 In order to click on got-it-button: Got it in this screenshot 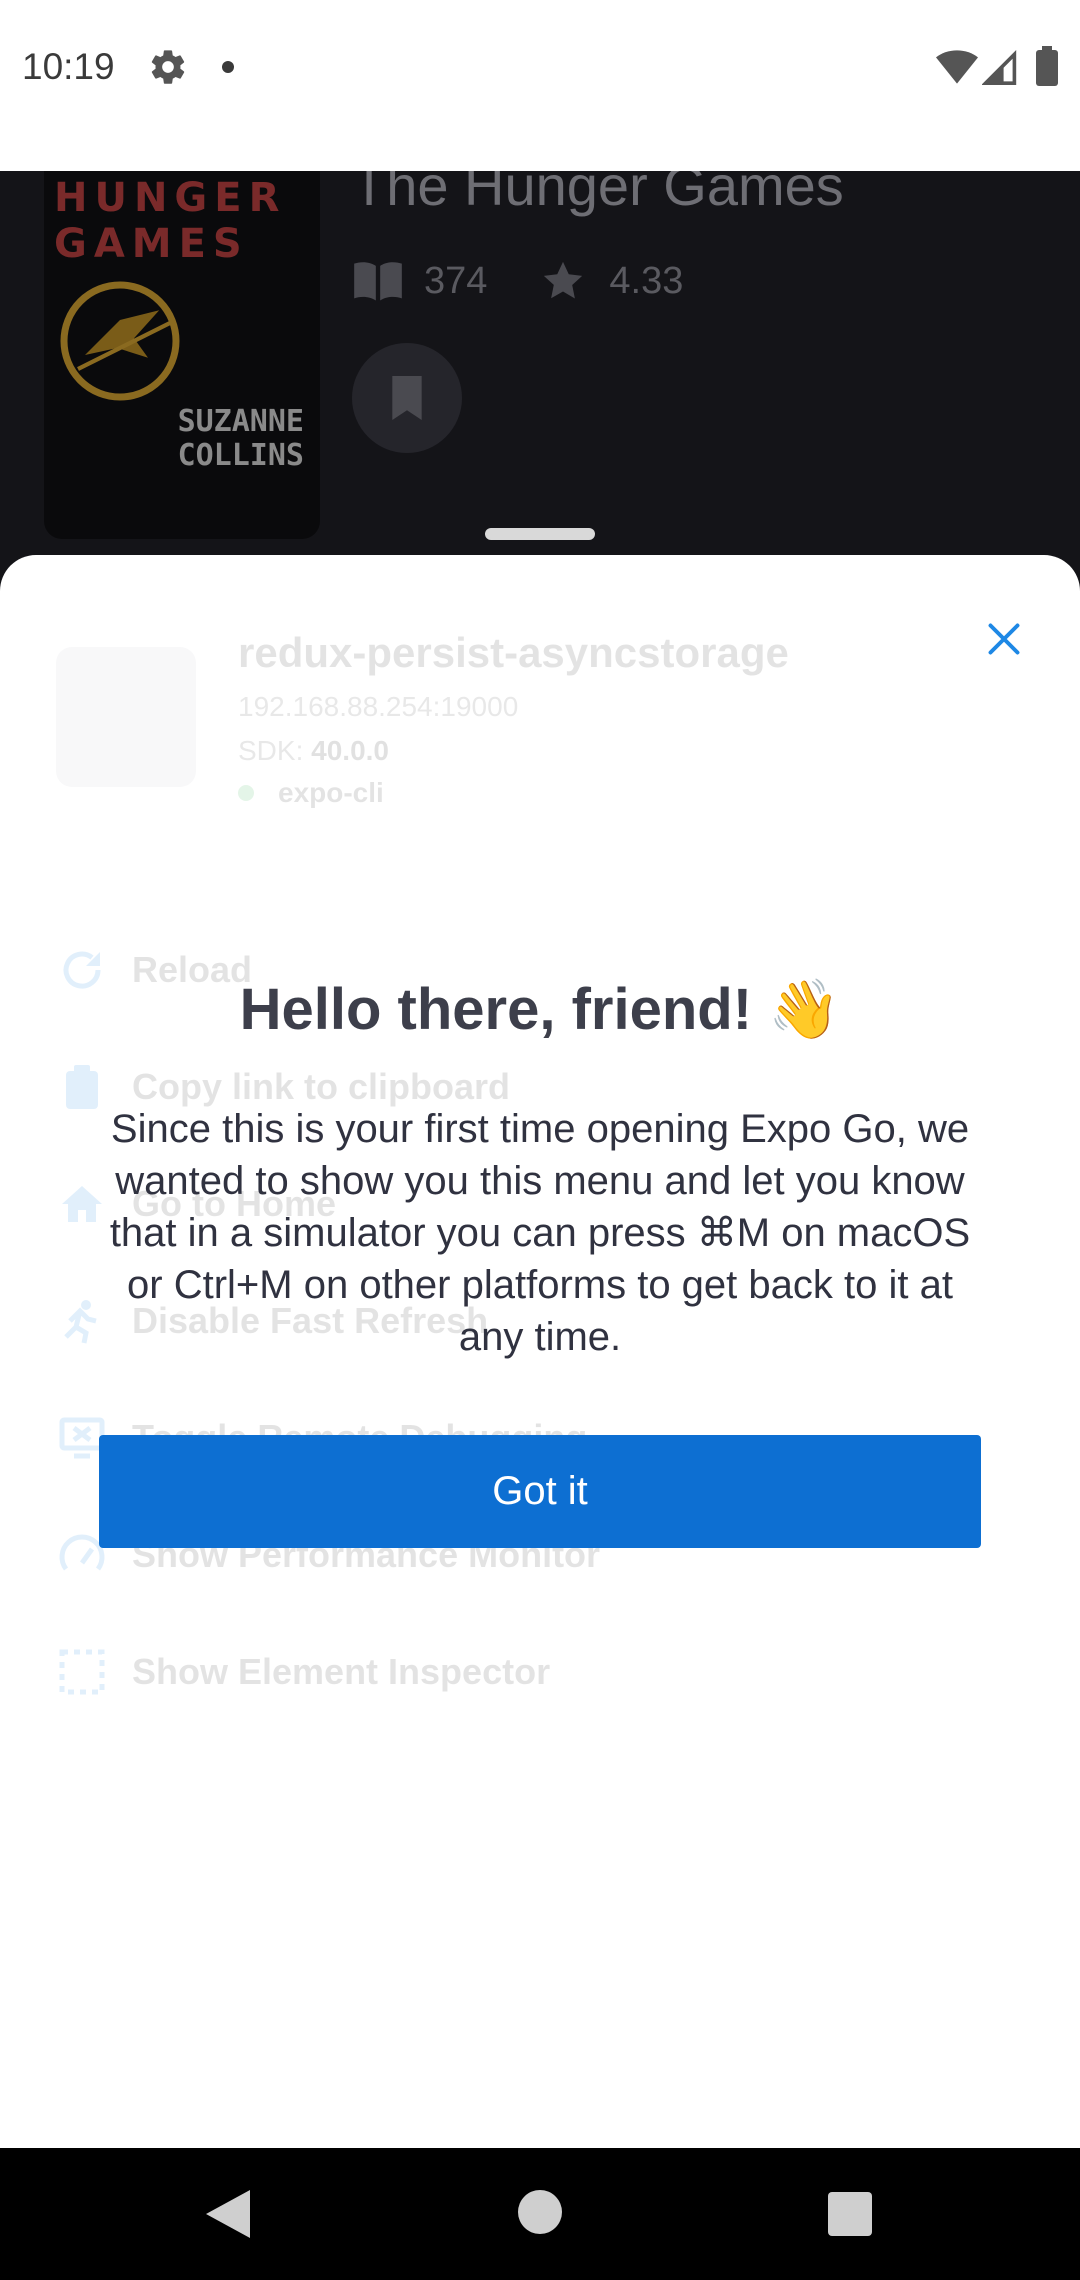, I will do `click(540, 1491)`.